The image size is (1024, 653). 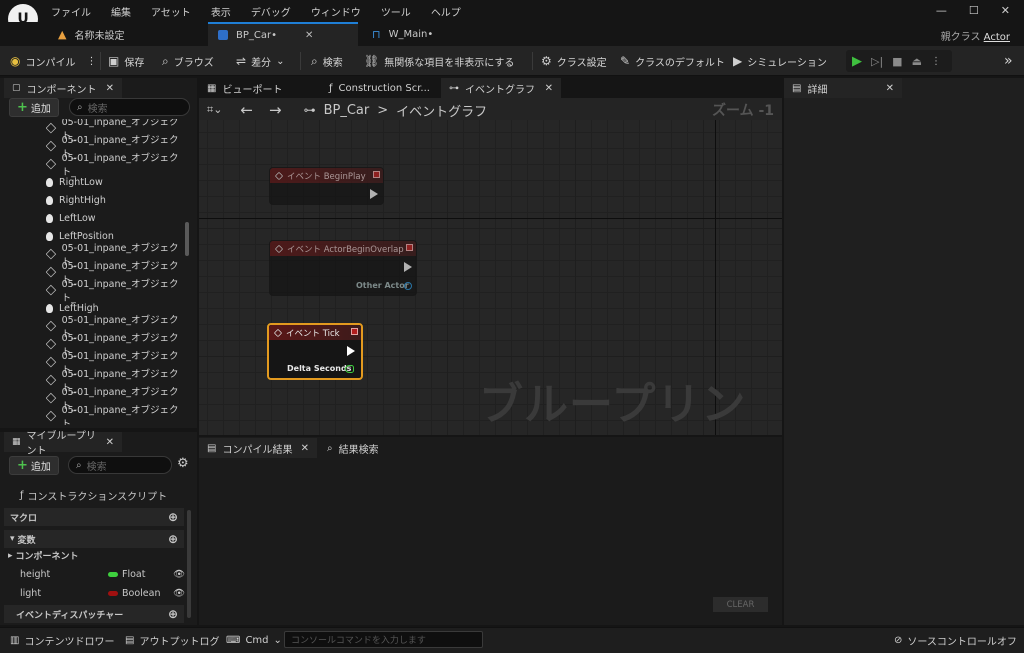 I want to click on more-options-icon: ⋮, so click(x=91, y=61).